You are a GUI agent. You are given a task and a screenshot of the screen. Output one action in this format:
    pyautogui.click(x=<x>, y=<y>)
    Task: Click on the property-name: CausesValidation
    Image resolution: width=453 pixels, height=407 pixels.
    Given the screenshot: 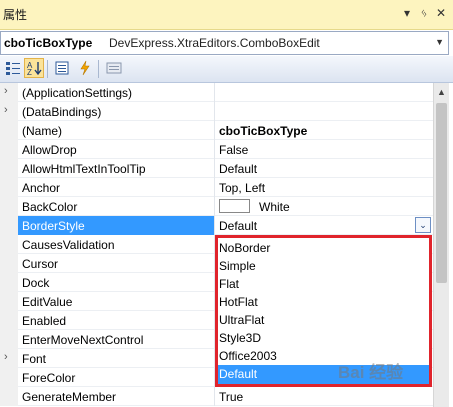 What is the action you would take?
    pyautogui.click(x=68, y=245)
    